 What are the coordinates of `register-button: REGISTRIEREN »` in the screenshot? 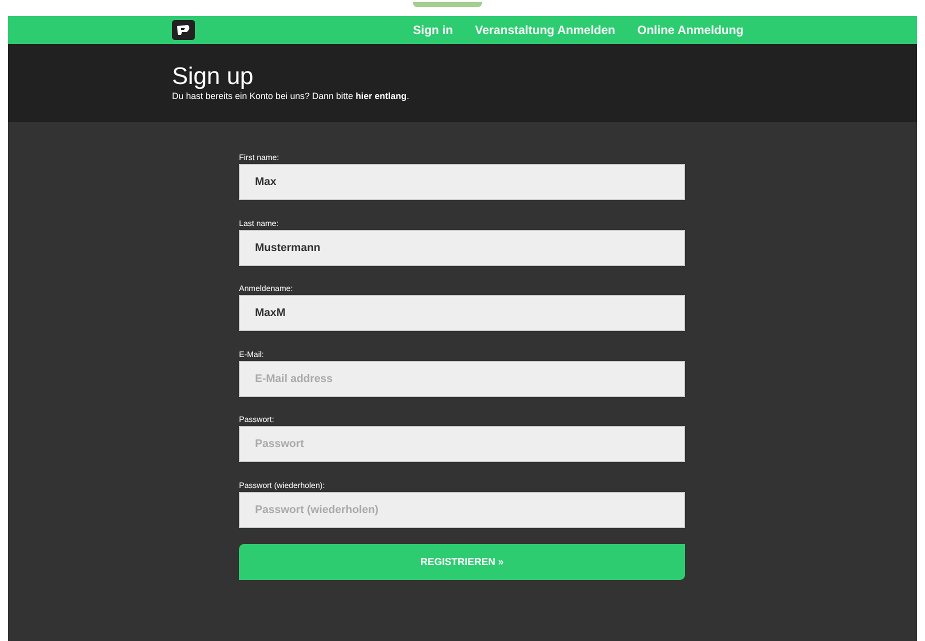 It's located at (462, 562).